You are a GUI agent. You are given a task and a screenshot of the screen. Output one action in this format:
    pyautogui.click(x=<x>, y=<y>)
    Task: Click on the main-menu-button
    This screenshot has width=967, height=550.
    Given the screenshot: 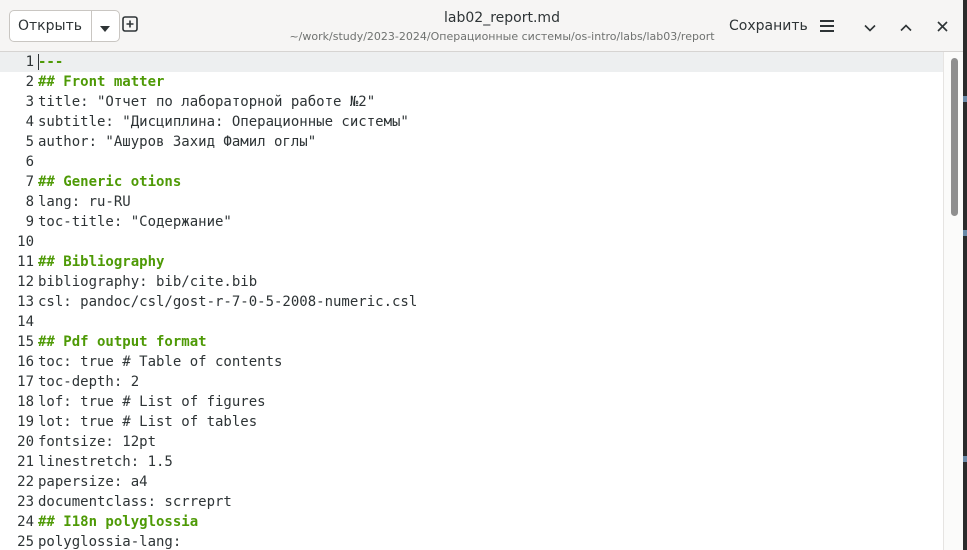 What is the action you would take?
    pyautogui.click(x=827, y=26)
    